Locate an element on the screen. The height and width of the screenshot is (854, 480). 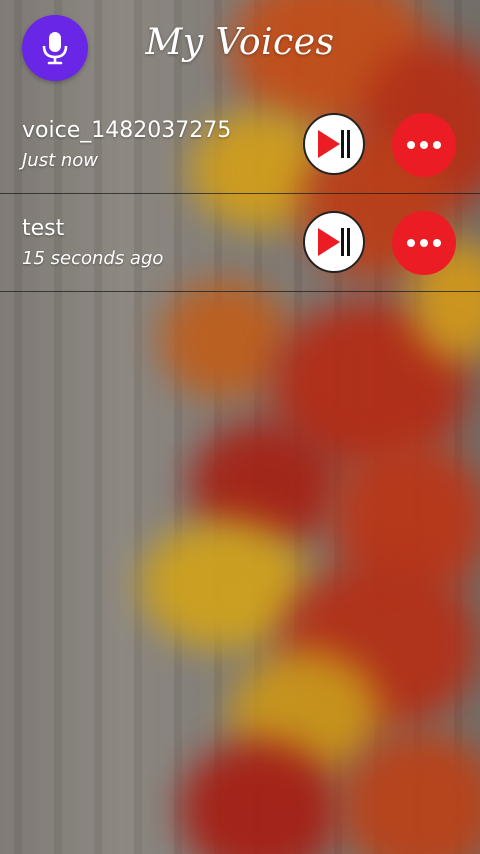
recording-name: test is located at coordinates (43, 228).